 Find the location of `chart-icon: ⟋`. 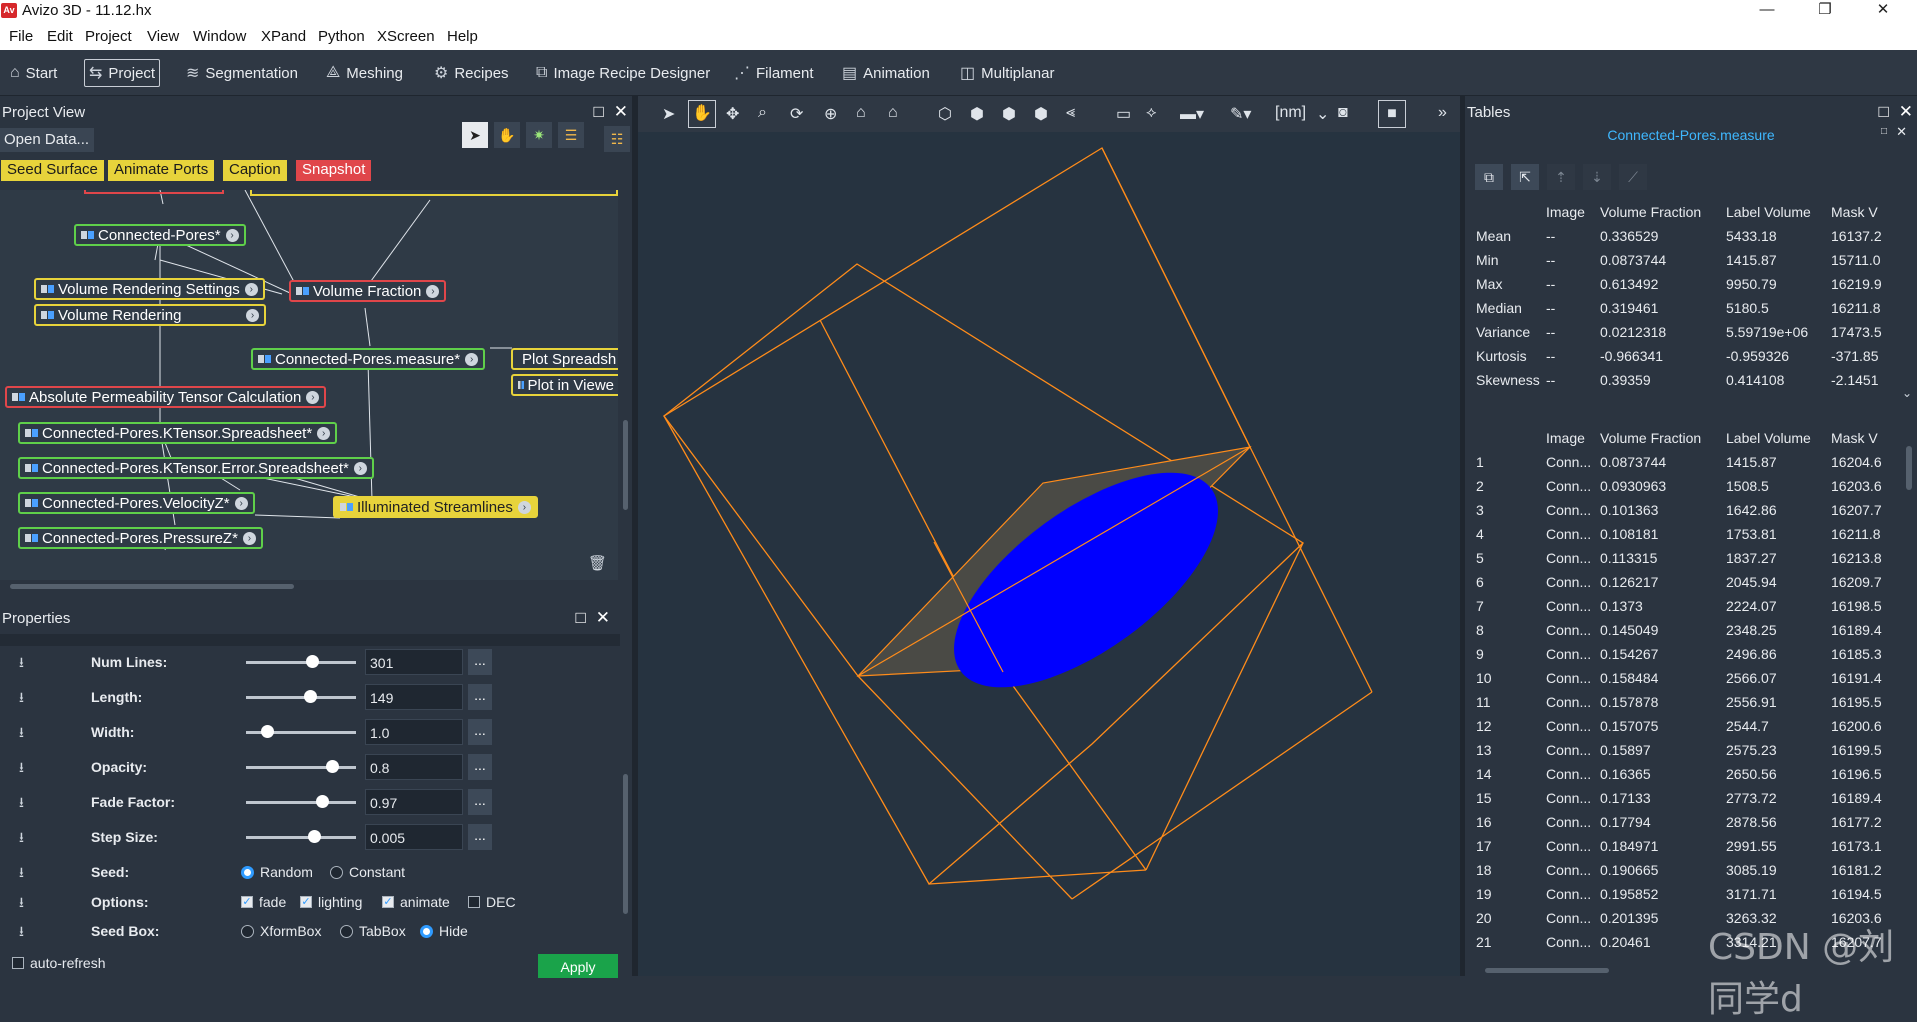

chart-icon: ⟋ is located at coordinates (1633, 177).